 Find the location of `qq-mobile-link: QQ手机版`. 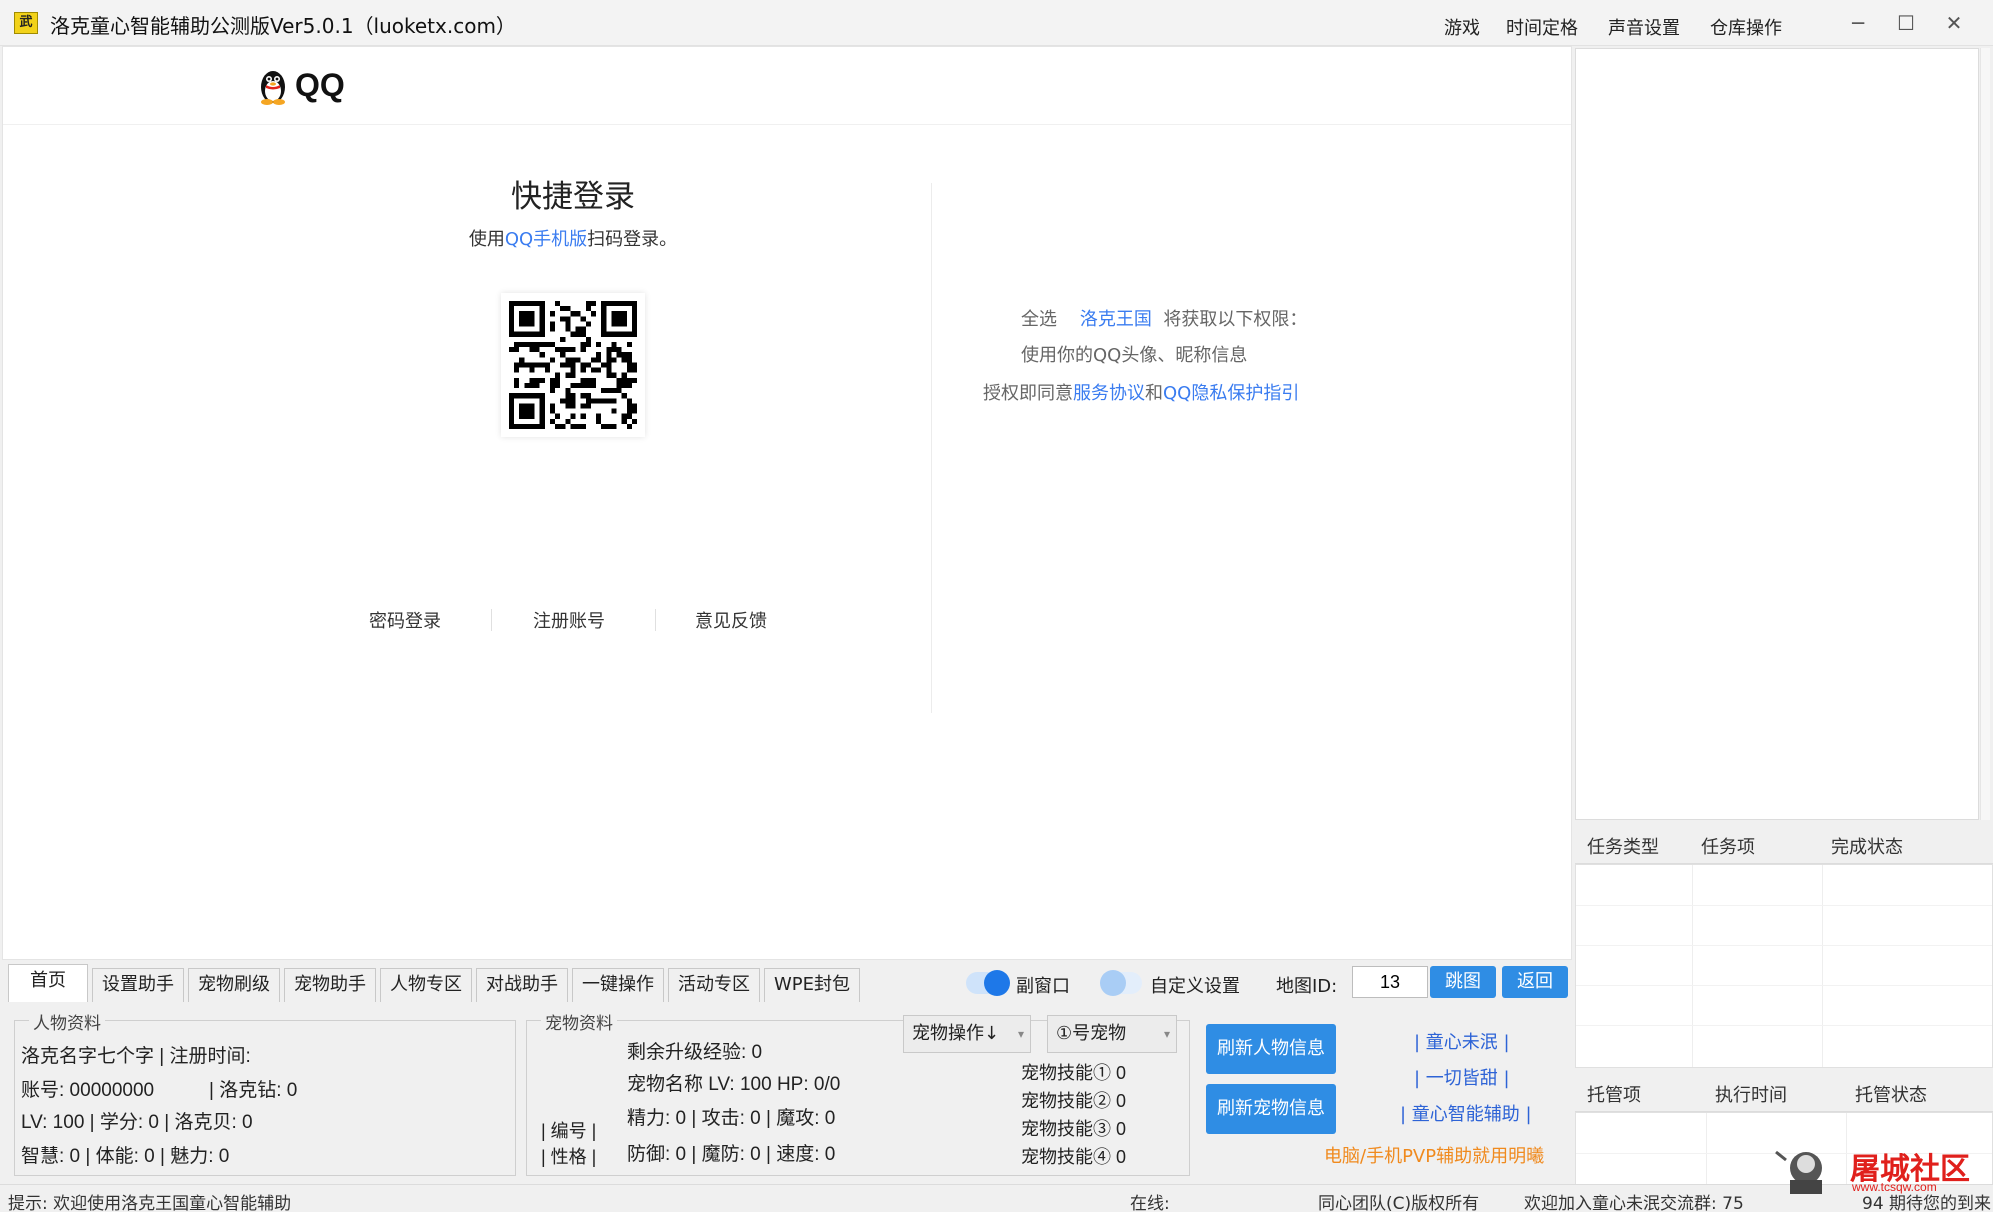

qq-mobile-link: QQ手机版 is located at coordinates (546, 239).